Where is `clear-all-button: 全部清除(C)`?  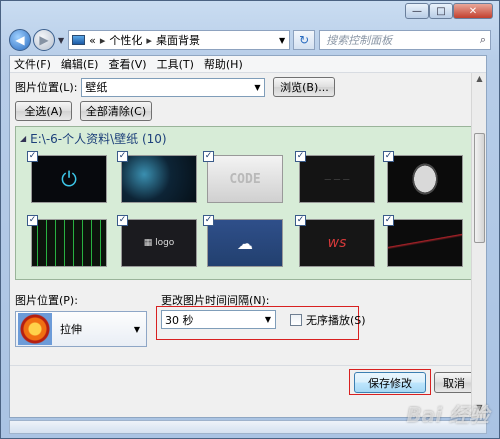 clear-all-button: 全部清除(C) is located at coordinates (116, 111).